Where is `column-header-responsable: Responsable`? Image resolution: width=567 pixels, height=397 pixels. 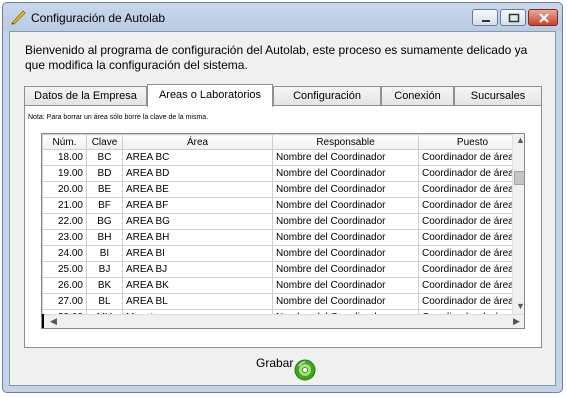 column-header-responsable: Responsable is located at coordinates (345, 142).